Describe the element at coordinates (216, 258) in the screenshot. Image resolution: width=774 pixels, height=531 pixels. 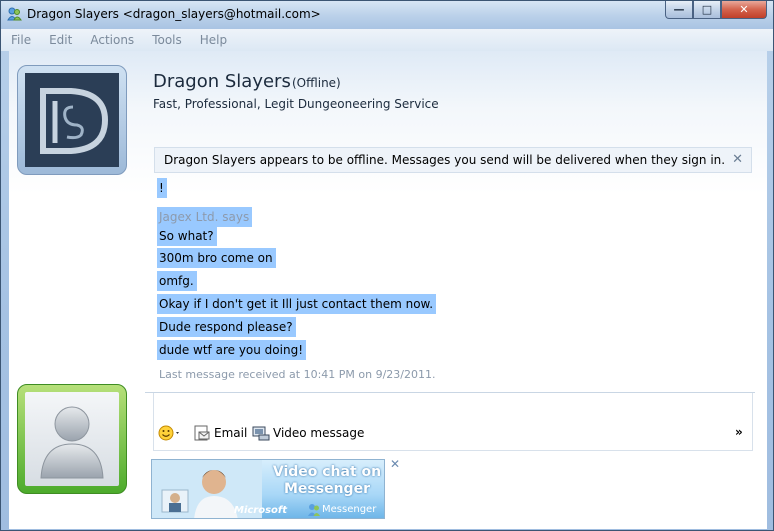
I see `message-line: 300m bro come on` at that location.